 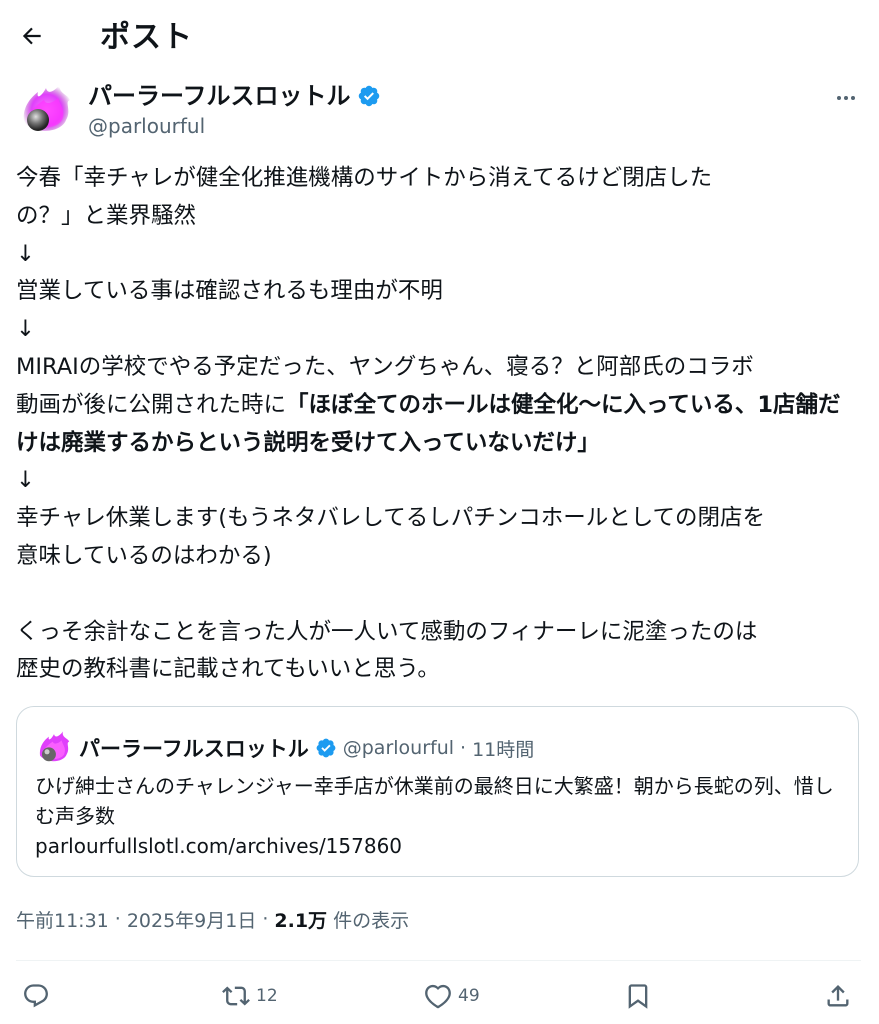 I want to click on quote-link: parlourfullslotl.com/archives/157860, so click(x=218, y=846).